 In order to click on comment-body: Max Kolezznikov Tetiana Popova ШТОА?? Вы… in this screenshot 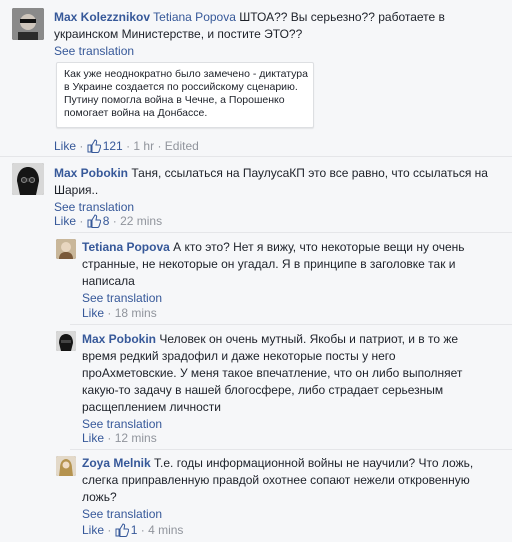, I will do `click(274, 34)`.